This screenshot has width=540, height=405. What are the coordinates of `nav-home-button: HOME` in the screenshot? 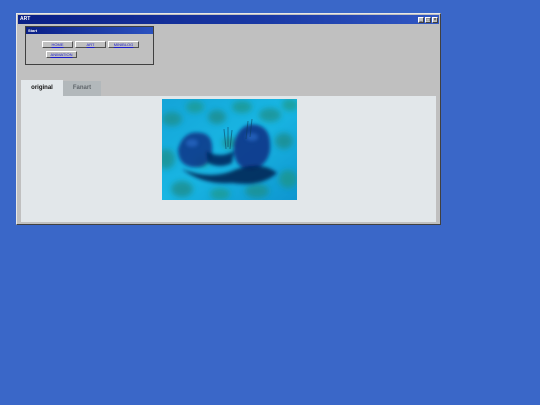 It's located at (57, 44).